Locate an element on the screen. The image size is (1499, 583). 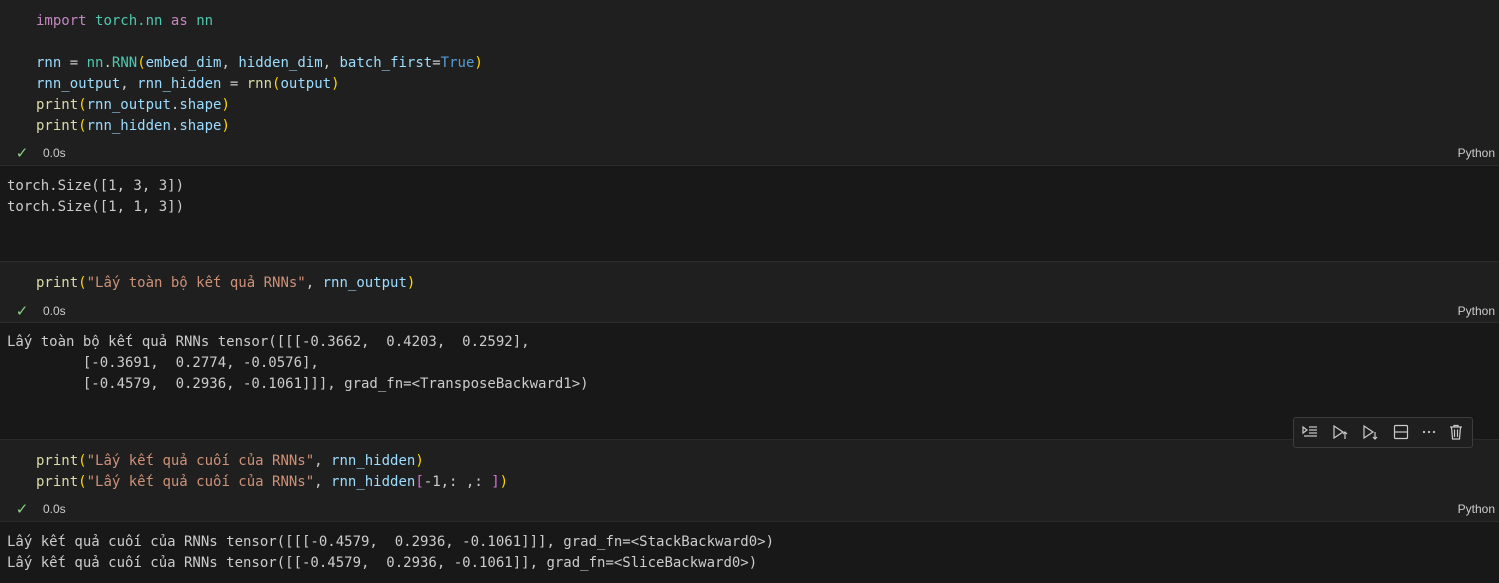
output-line: [-0.3691, 0.2774, -0.0576], is located at coordinates (163, 363).